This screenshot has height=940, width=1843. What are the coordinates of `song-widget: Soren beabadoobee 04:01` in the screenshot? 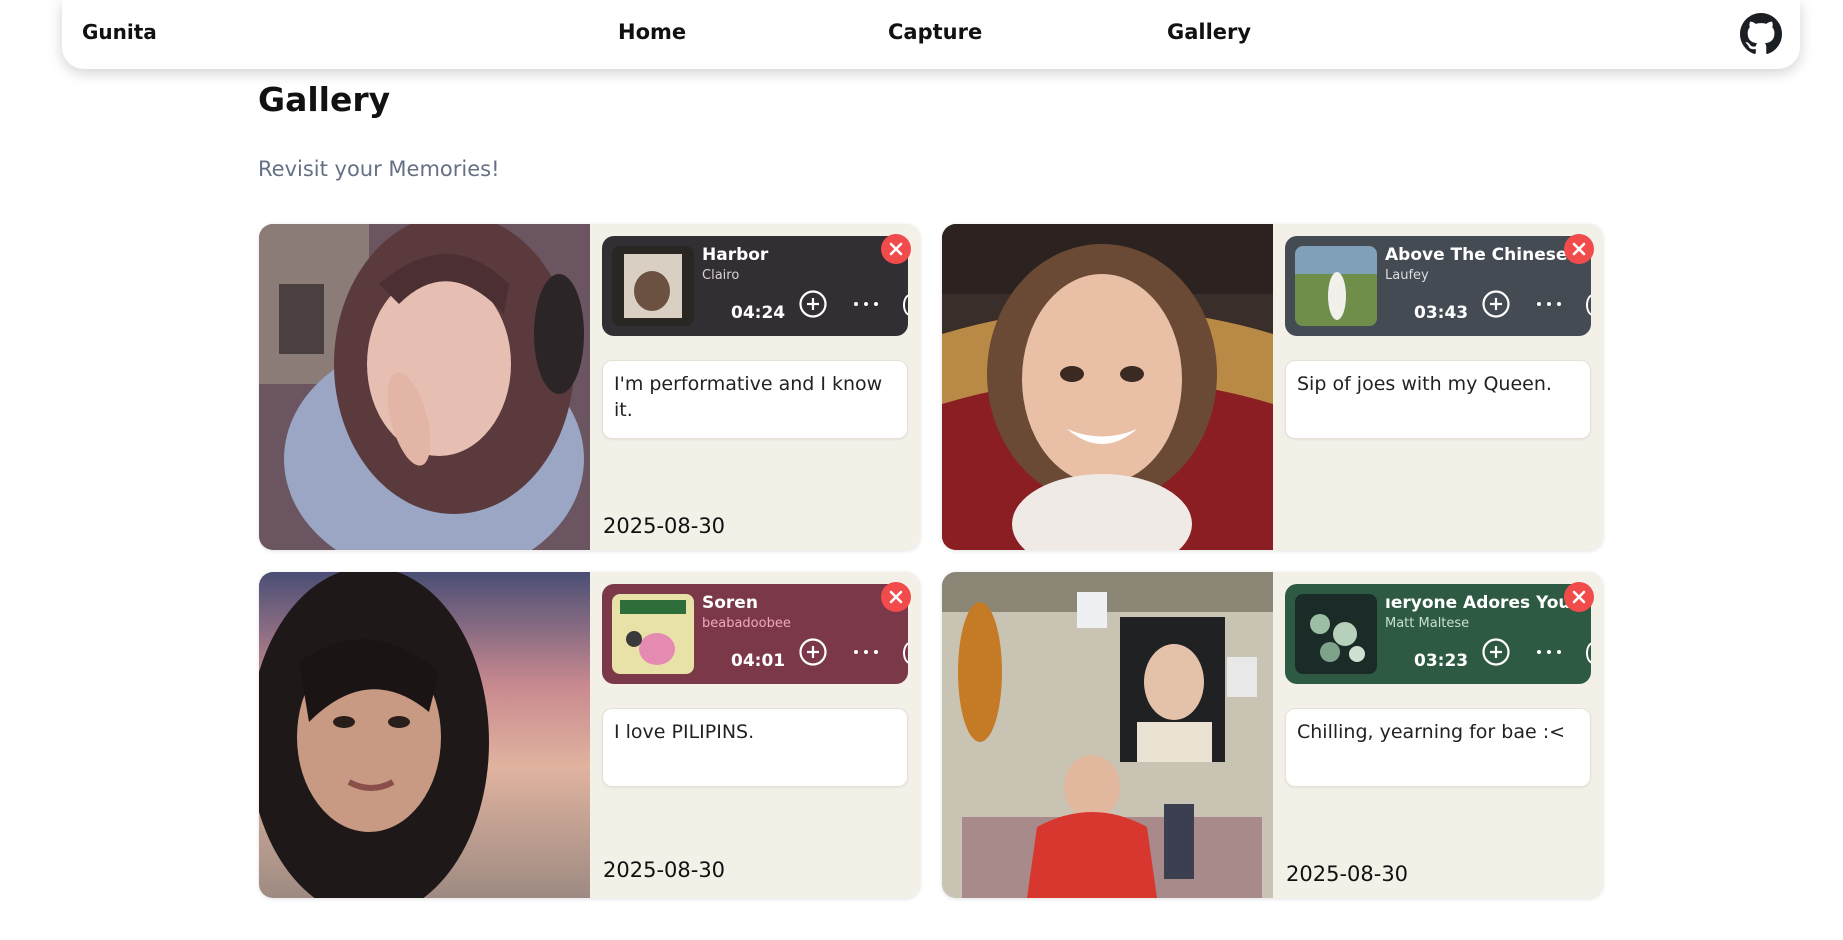 It's located at (755, 634).